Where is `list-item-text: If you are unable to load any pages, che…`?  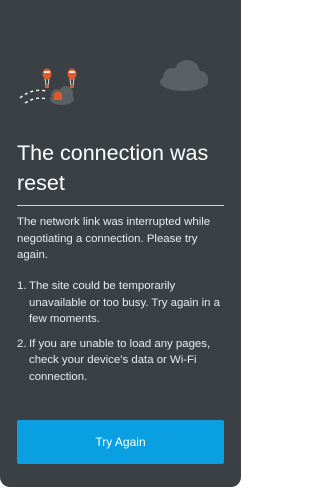
list-item-text: If you are unable to load any pages, che… is located at coordinates (120, 360).